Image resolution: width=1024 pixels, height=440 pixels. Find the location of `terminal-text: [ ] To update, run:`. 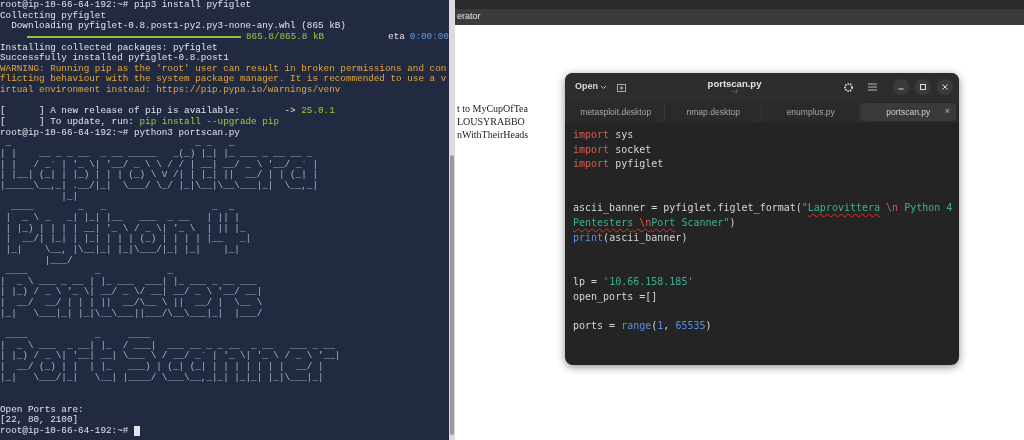

terminal-text: [ ] To update, run: is located at coordinates (67, 122).